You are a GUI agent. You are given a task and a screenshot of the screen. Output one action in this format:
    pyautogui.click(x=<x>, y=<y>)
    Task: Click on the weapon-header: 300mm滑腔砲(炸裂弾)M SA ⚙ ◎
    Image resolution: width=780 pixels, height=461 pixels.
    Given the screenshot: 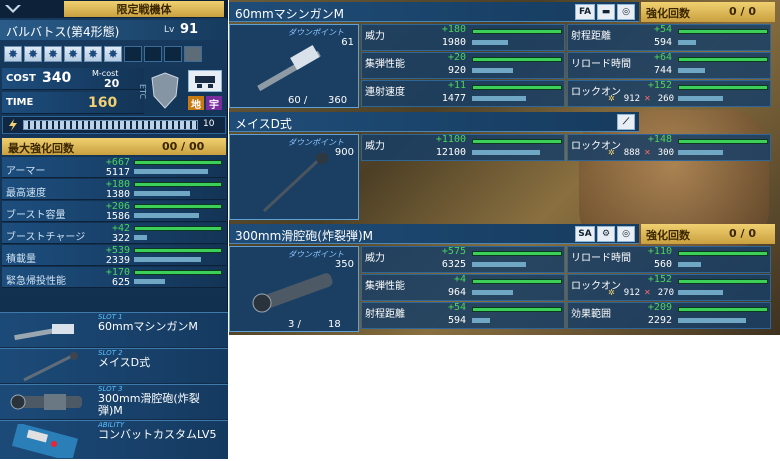 What is the action you would take?
    pyautogui.click(x=434, y=234)
    